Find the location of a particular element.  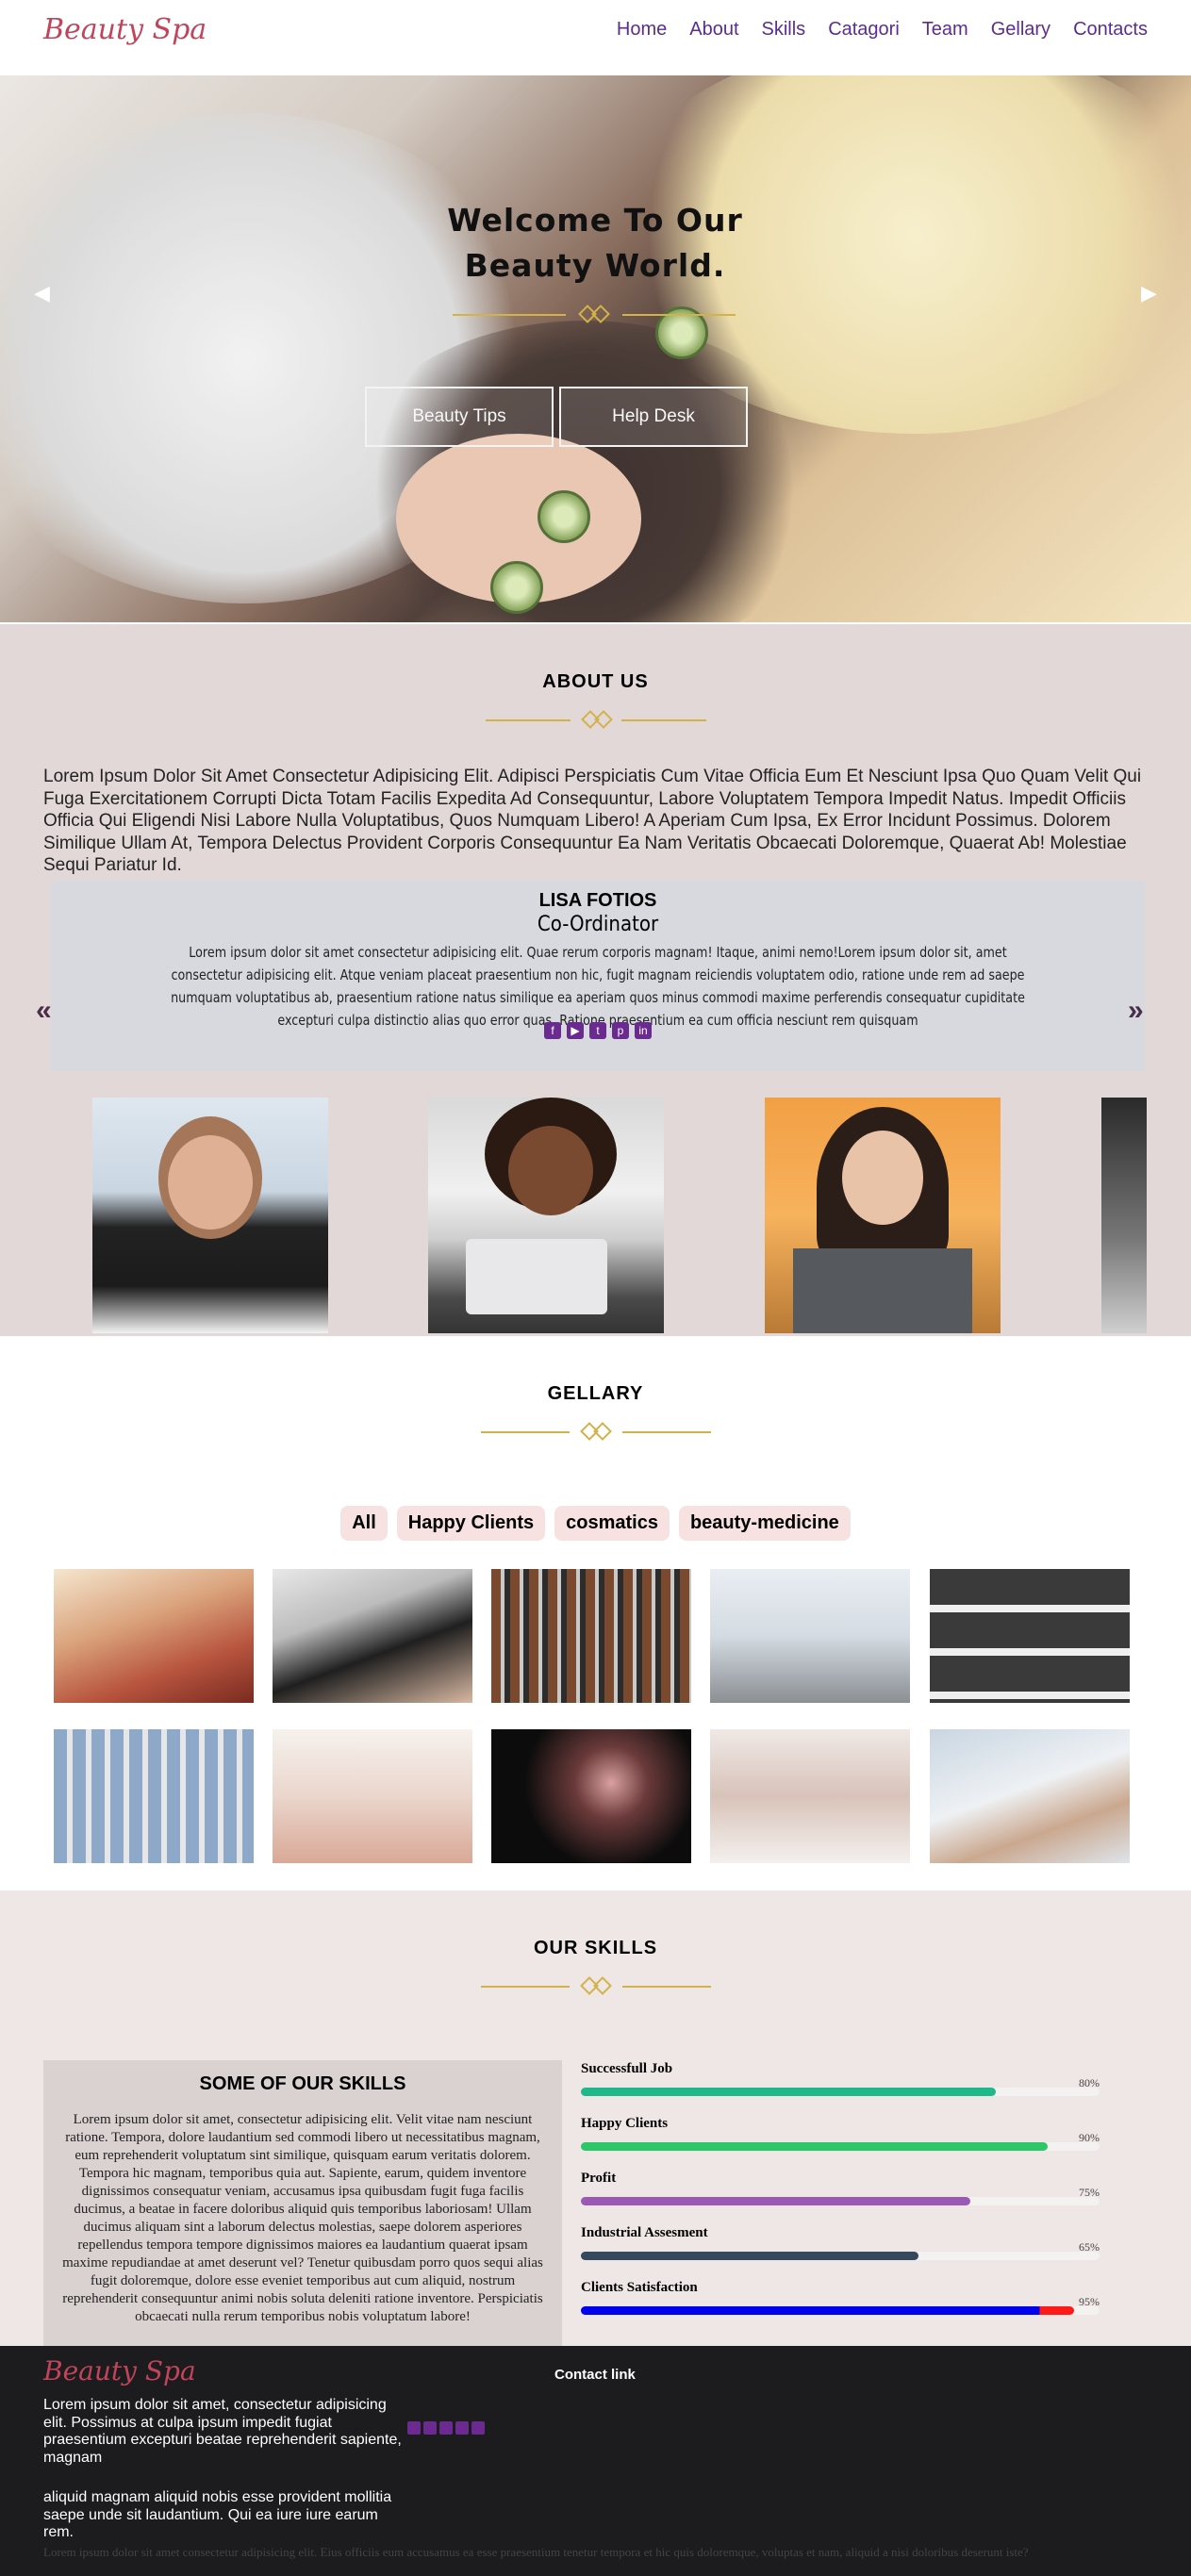

filter-happy-clients: Happy Clients is located at coordinates (471, 1523).